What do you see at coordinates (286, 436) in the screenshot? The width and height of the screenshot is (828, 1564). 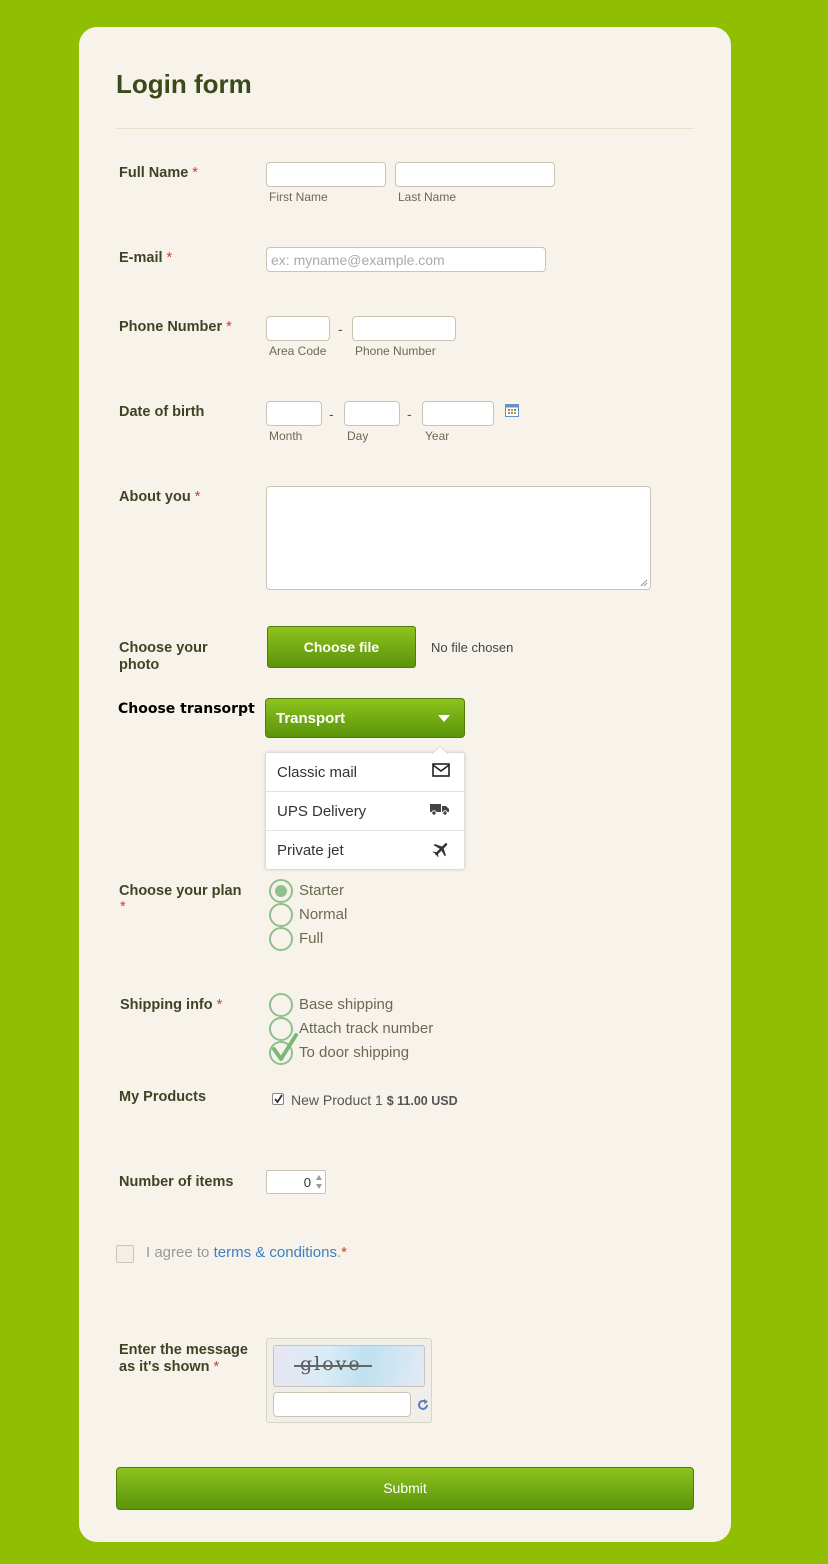 I see `dob-month-caption: Month` at bounding box center [286, 436].